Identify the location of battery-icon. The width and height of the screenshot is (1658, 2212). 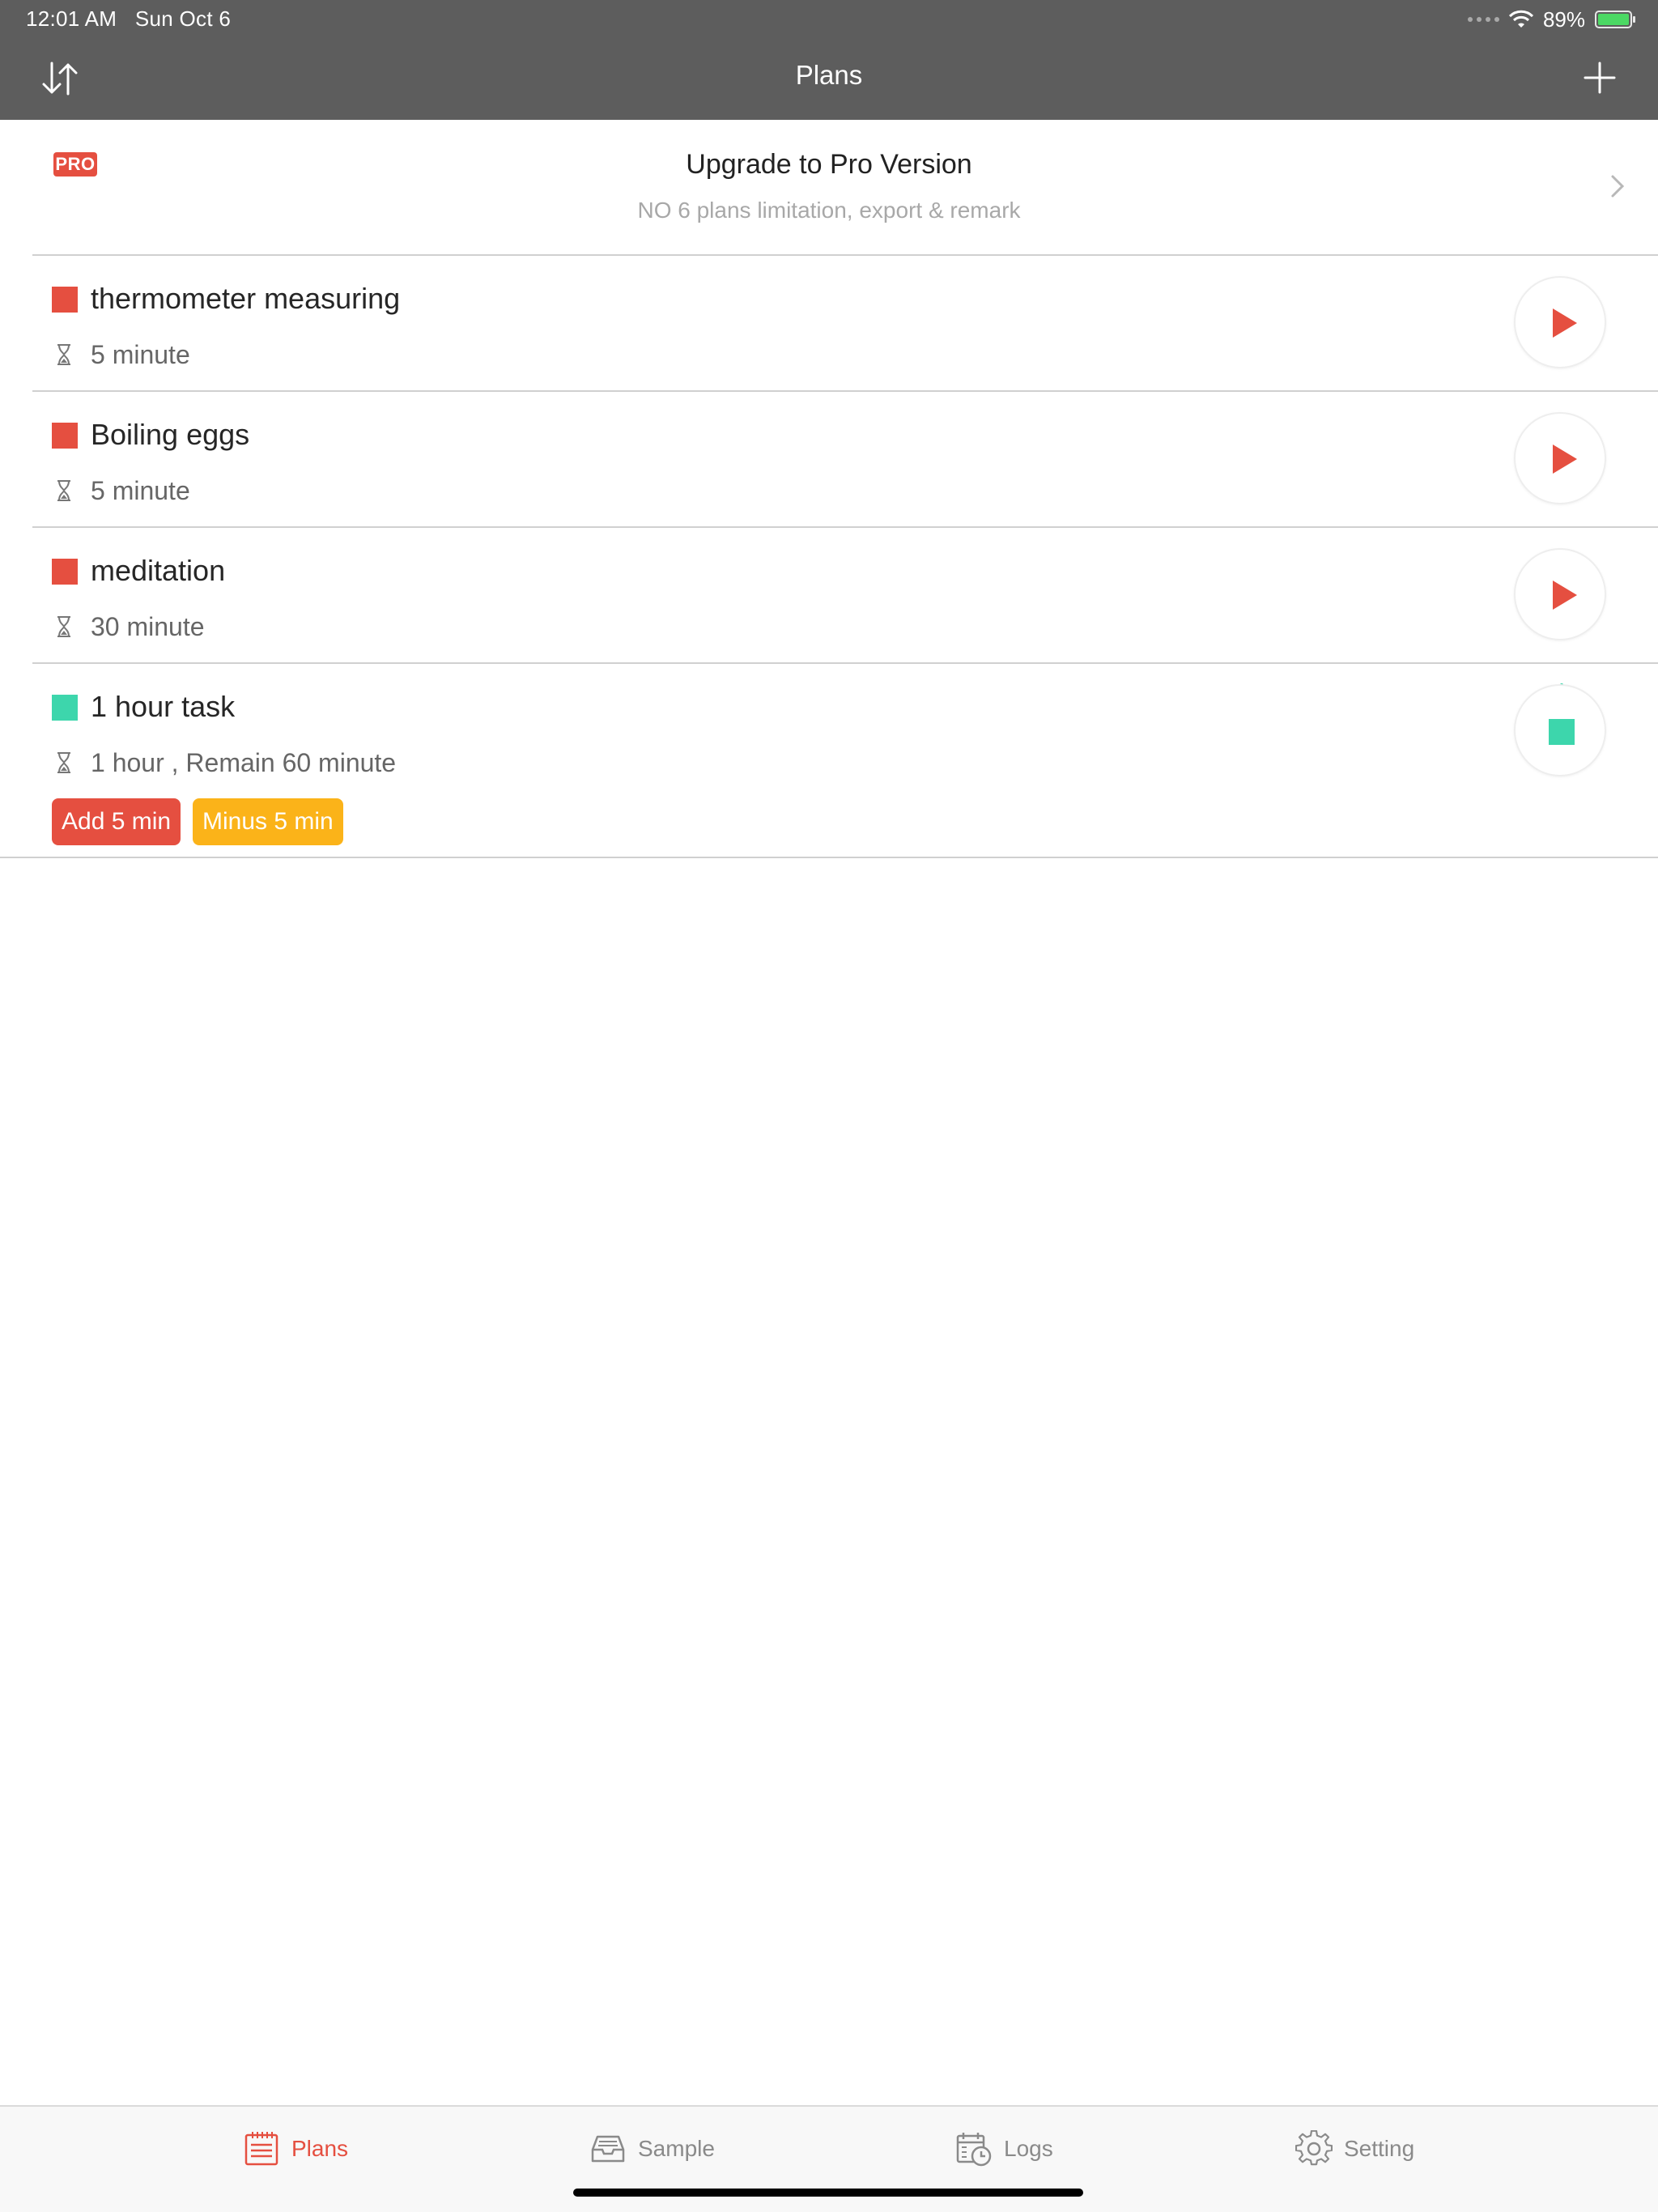
(1615, 19).